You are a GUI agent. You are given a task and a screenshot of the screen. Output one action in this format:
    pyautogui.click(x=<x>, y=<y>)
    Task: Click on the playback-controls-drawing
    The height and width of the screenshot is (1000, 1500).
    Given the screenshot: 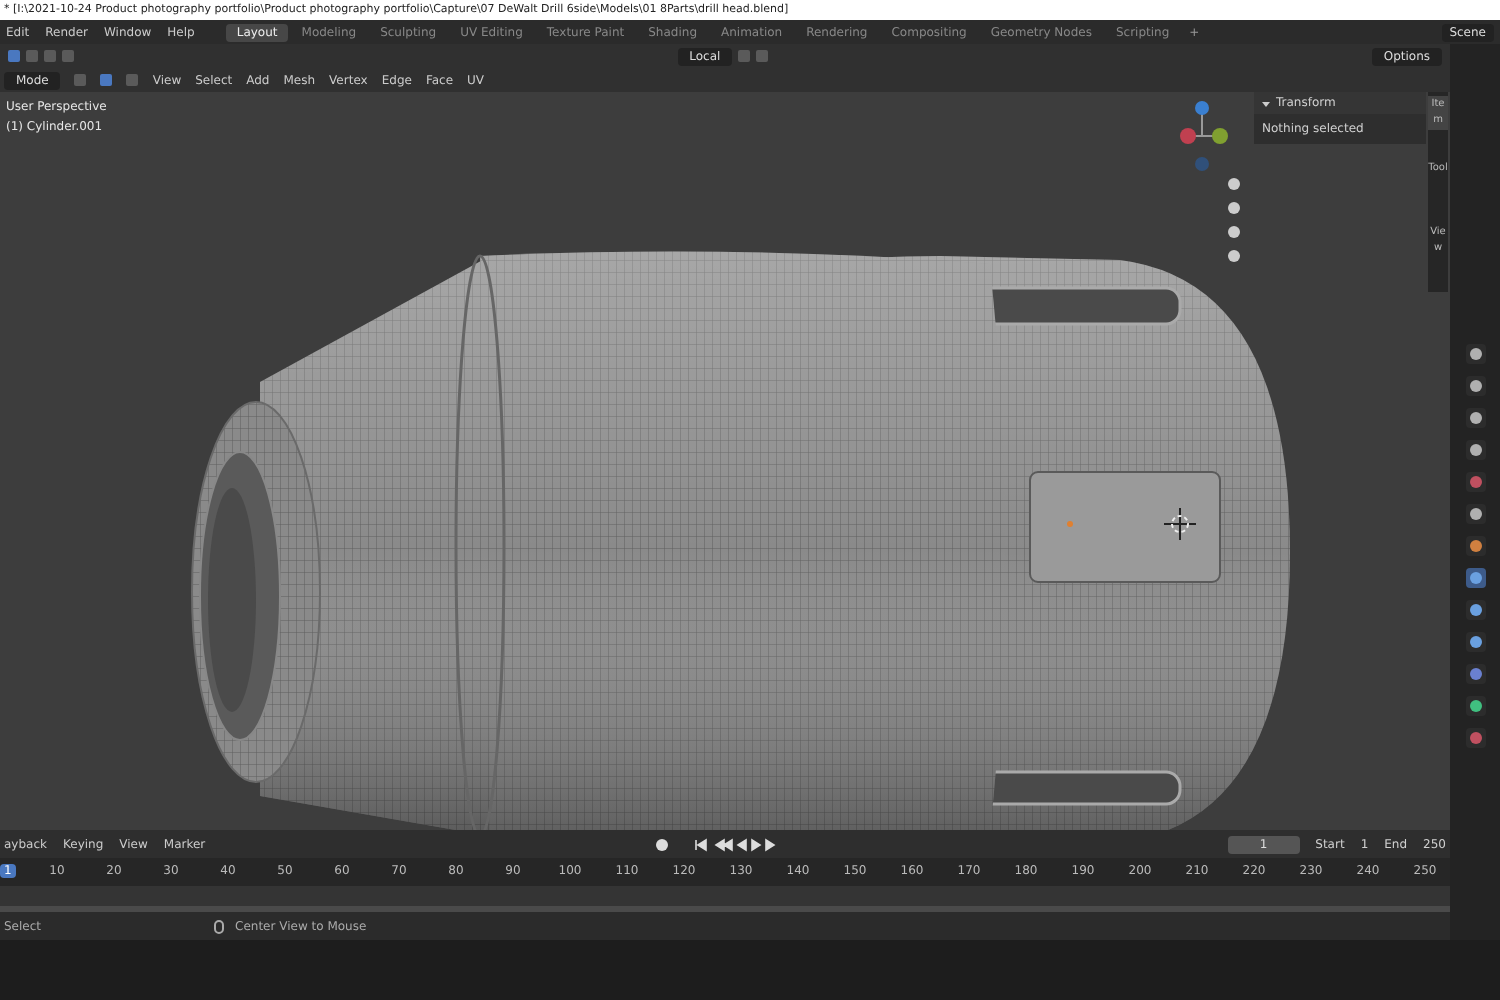 What is the action you would take?
    pyautogui.click(x=716, y=844)
    